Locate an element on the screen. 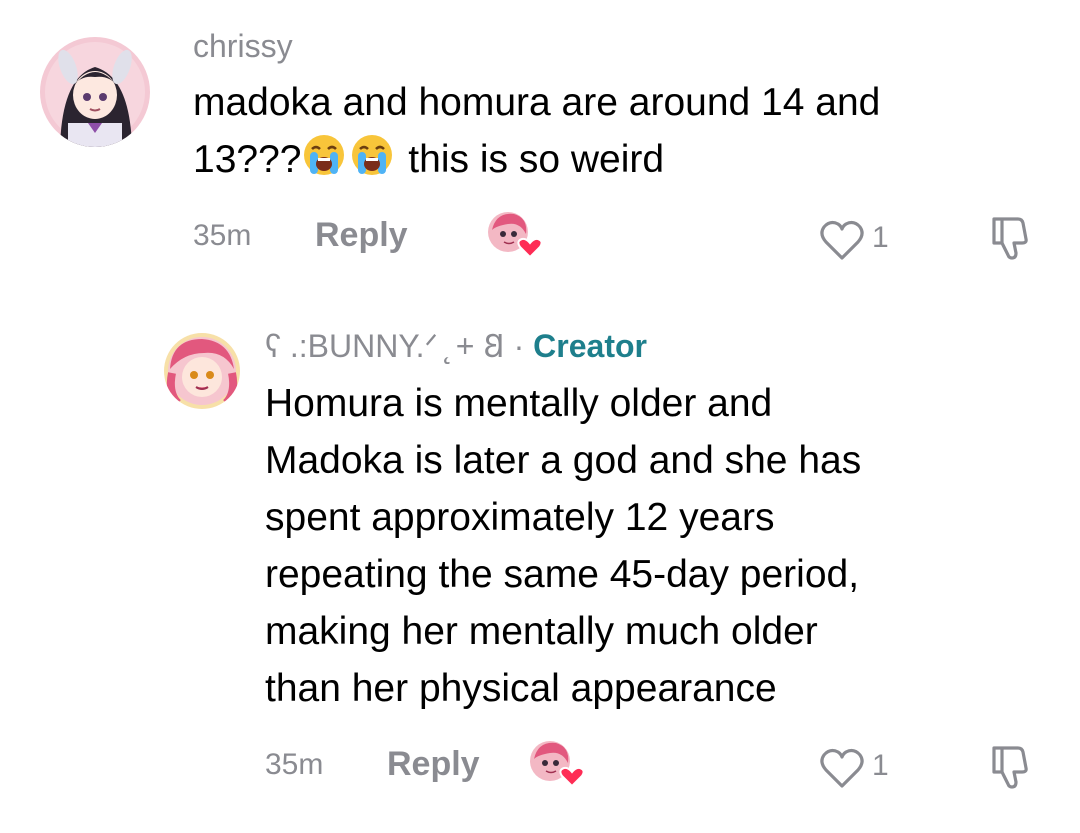 This screenshot has width=1080, height=833. comment-text-suffix: this is so weird is located at coordinates (531, 159).